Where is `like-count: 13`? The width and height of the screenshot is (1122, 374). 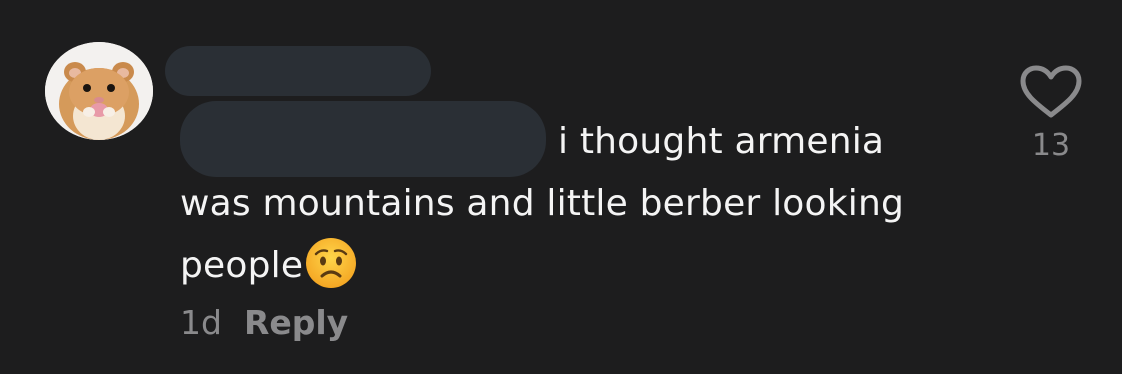
like-count: 13 is located at coordinates (1051, 145).